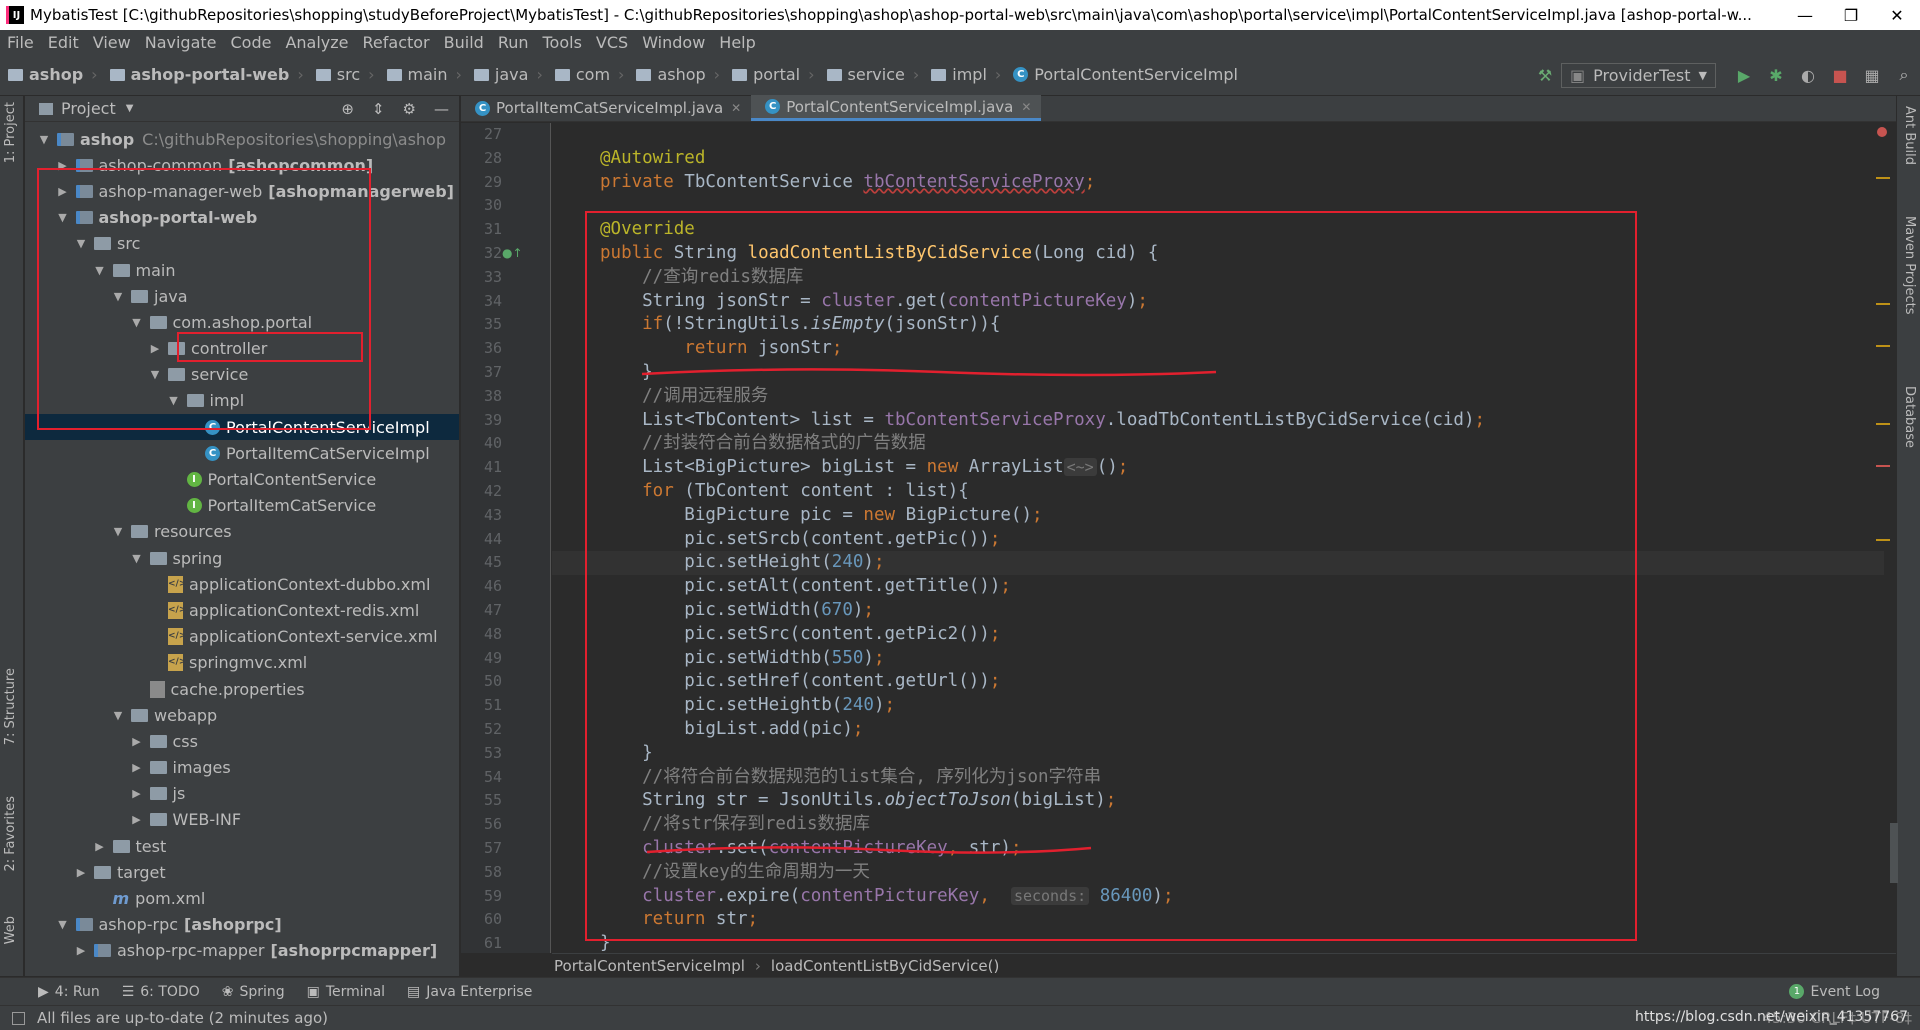  Describe the element at coordinates (242, 741) in the screenshot. I see `tree-item: ▶ css` at that location.